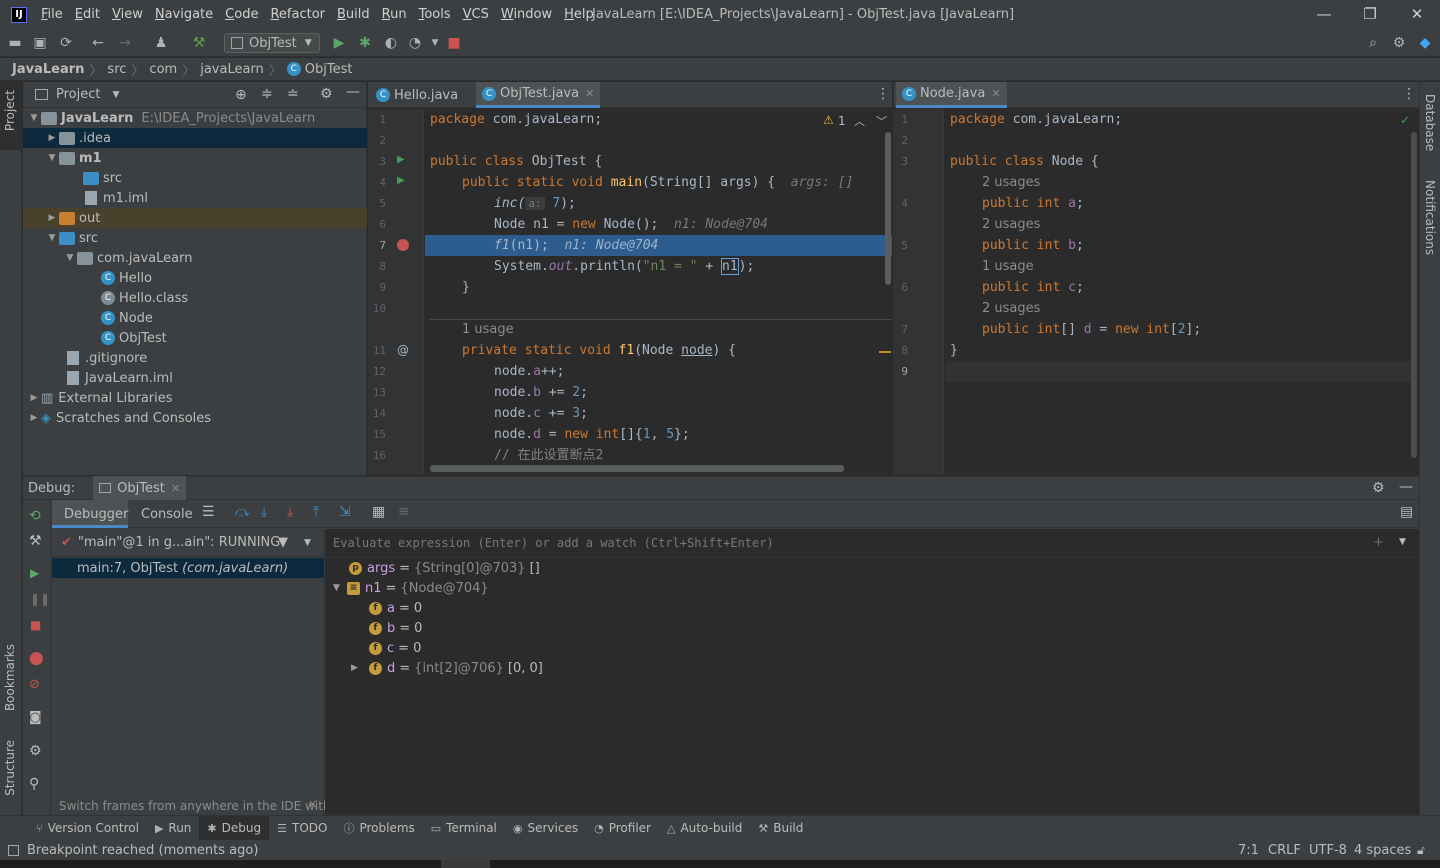 The image size is (1440, 868). Describe the element at coordinates (444, 568) in the screenshot. I see `var-row-args: p args = {String[0]@703} []` at that location.